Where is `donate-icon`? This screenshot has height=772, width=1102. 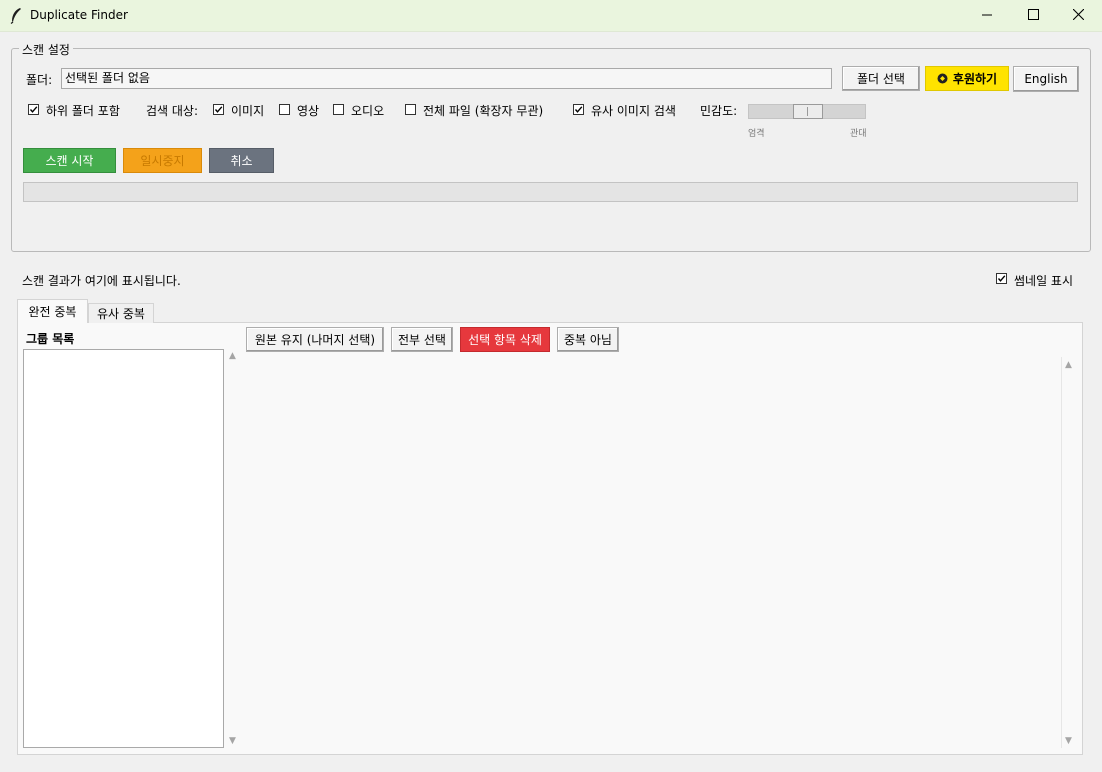 donate-icon is located at coordinates (942, 78).